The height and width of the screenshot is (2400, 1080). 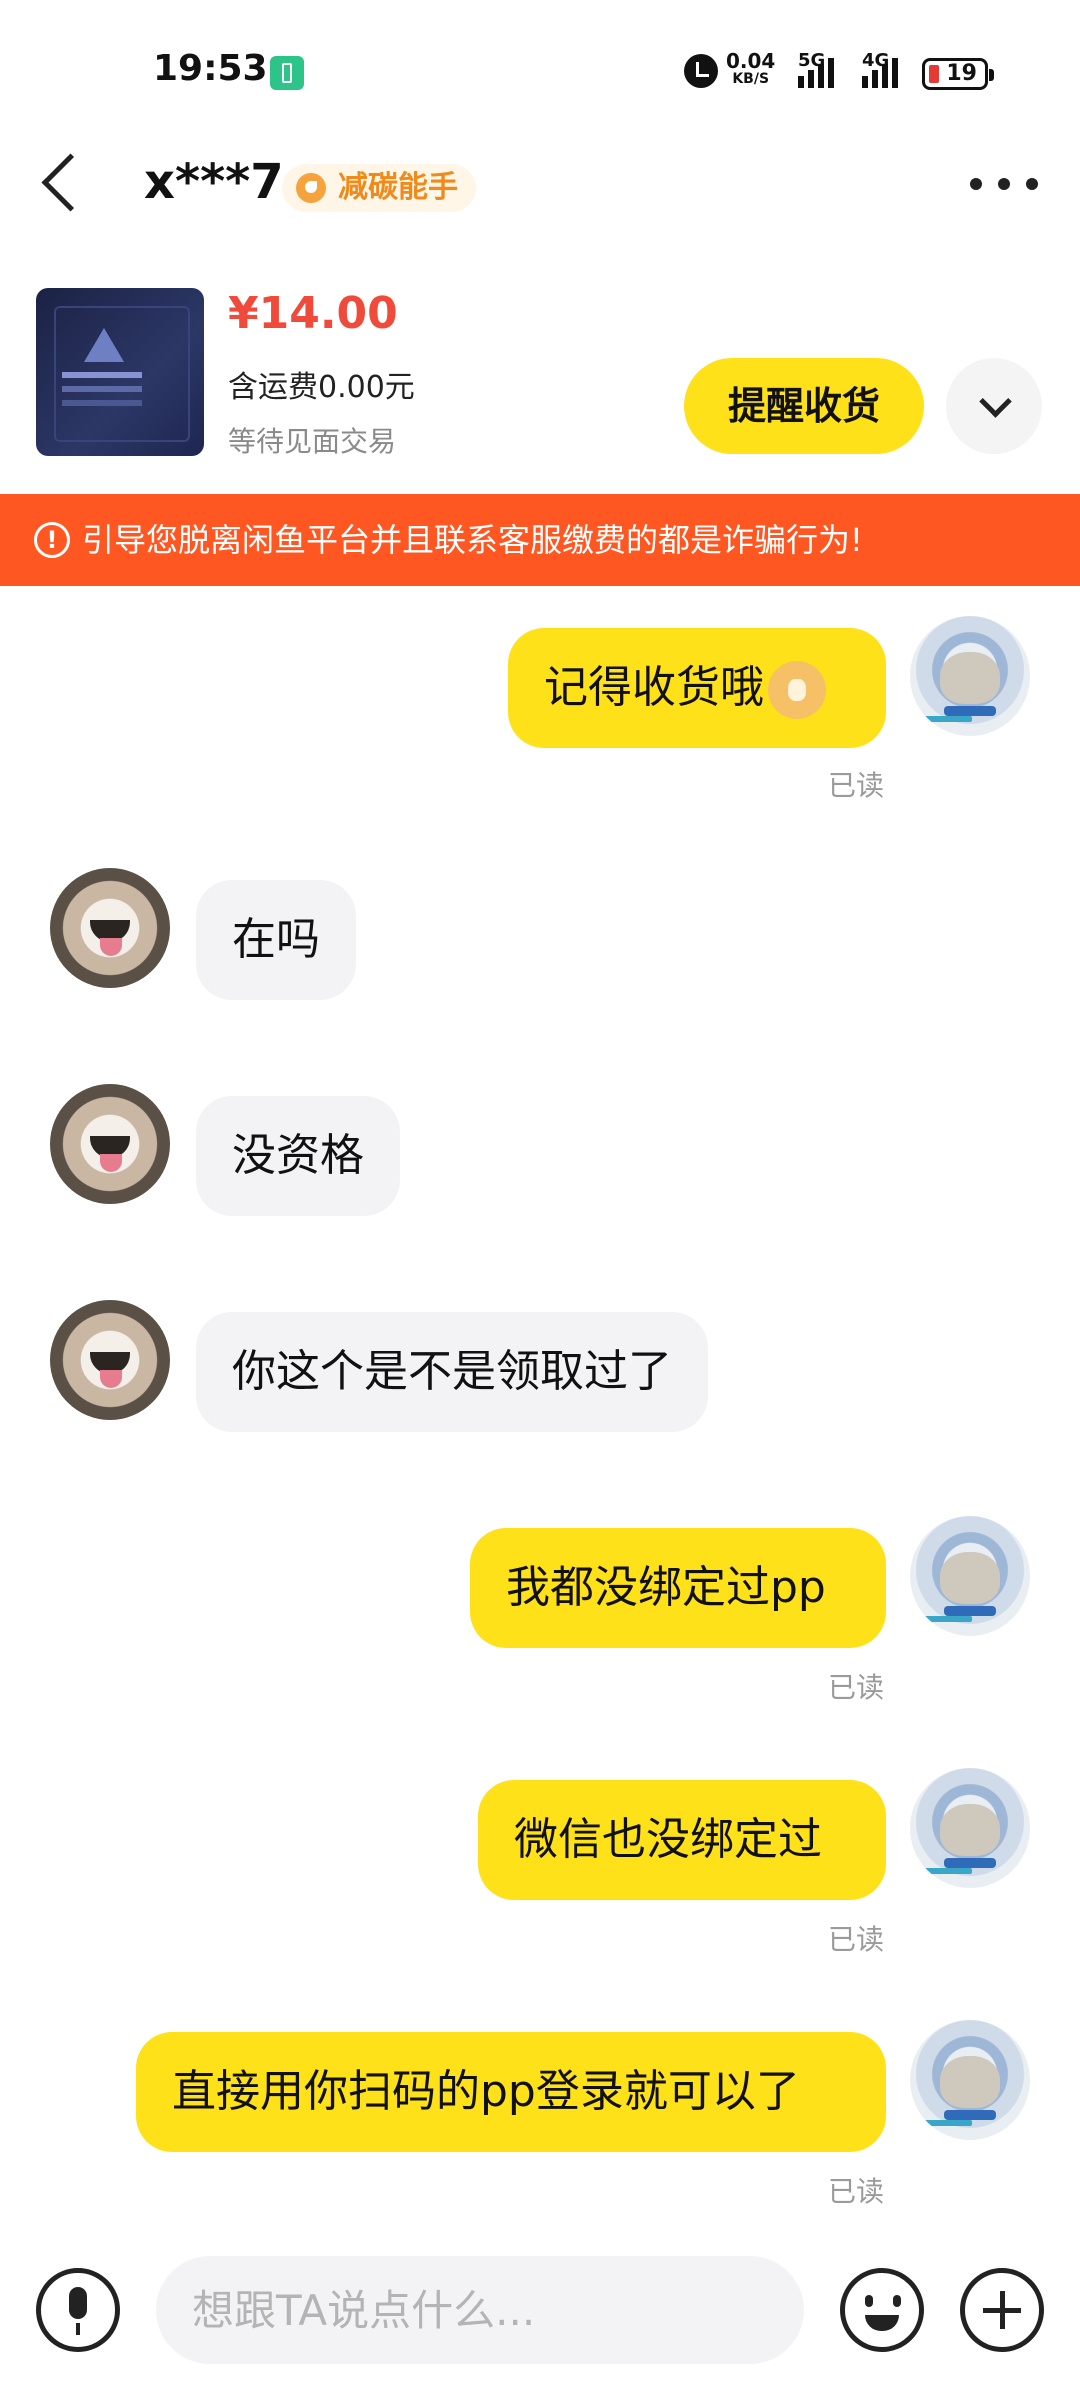 I want to click on product-shipping: 含运费0.00元, so click(x=321, y=387).